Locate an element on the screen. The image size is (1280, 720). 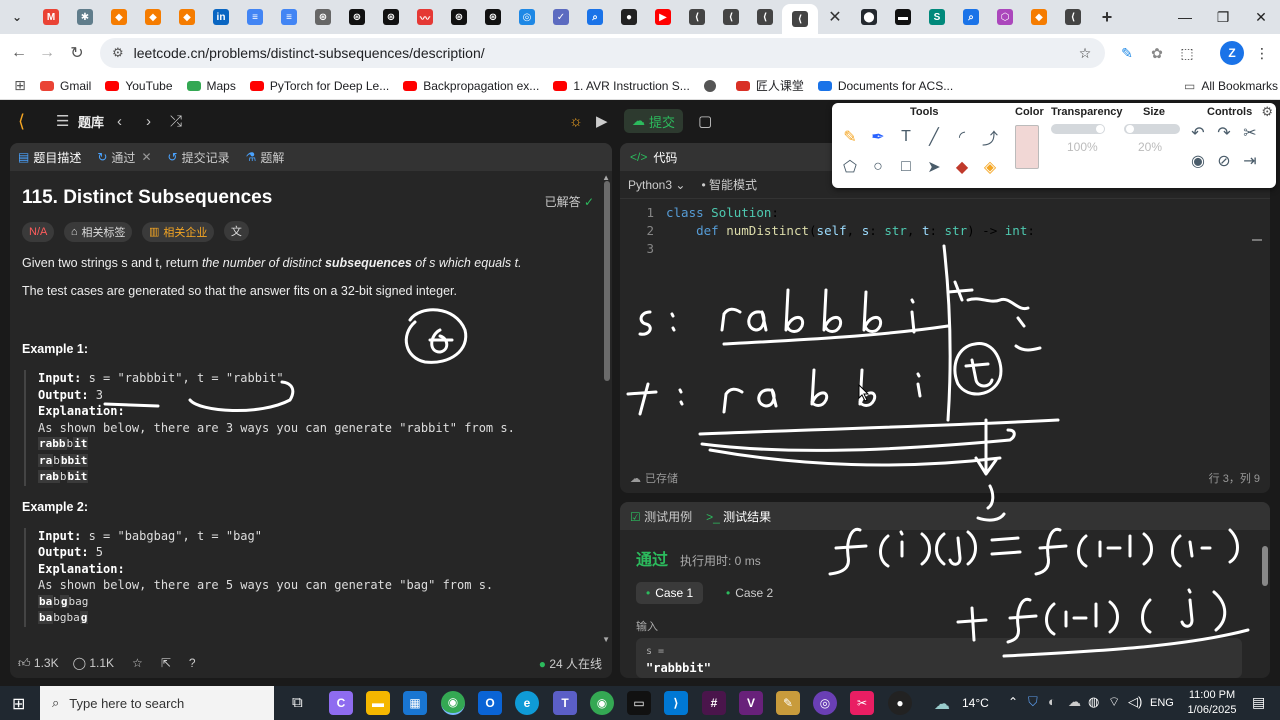
tab-leetcode-2: ◆ is located at coordinates (153, 17).